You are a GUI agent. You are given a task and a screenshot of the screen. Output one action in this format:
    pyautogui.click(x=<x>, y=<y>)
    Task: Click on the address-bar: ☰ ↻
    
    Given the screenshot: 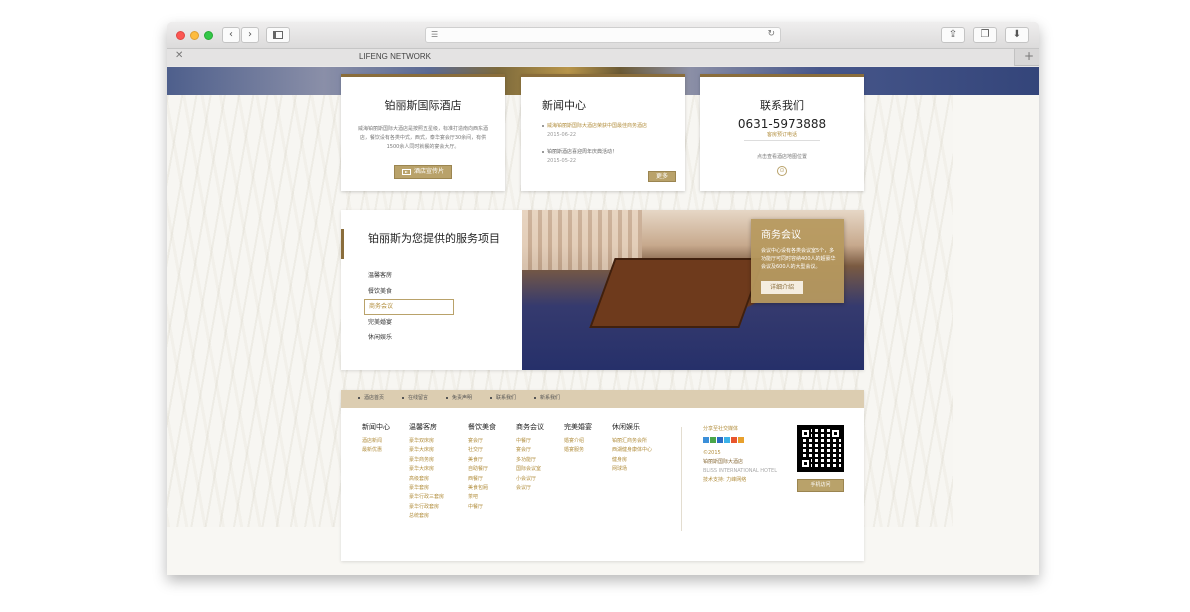 What is the action you would take?
    pyautogui.click(x=603, y=35)
    